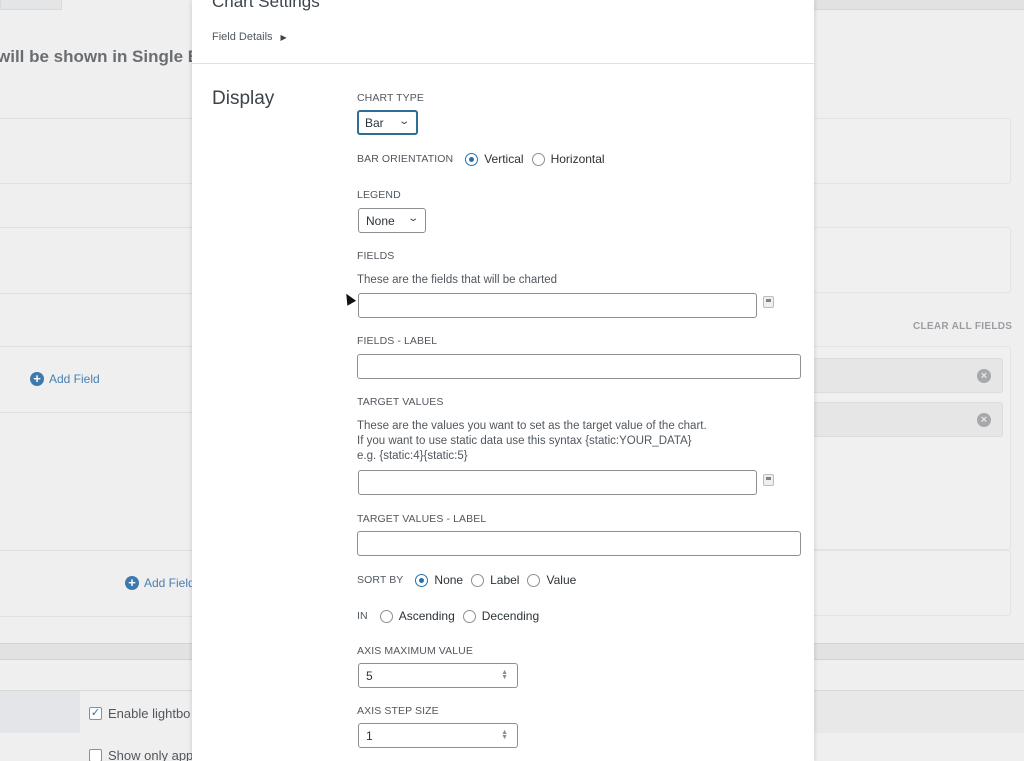 The width and height of the screenshot is (1024, 761). What do you see at coordinates (31, 5) in the screenshot?
I see `background-tab` at bounding box center [31, 5].